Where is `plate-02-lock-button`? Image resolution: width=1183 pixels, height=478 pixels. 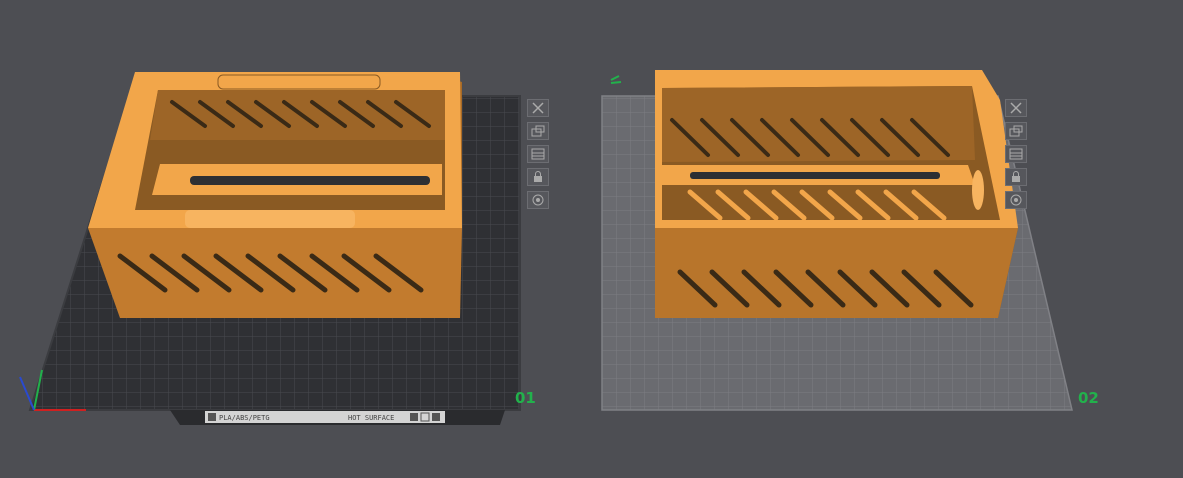
plate-02-lock-button is located at coordinates (1016, 177).